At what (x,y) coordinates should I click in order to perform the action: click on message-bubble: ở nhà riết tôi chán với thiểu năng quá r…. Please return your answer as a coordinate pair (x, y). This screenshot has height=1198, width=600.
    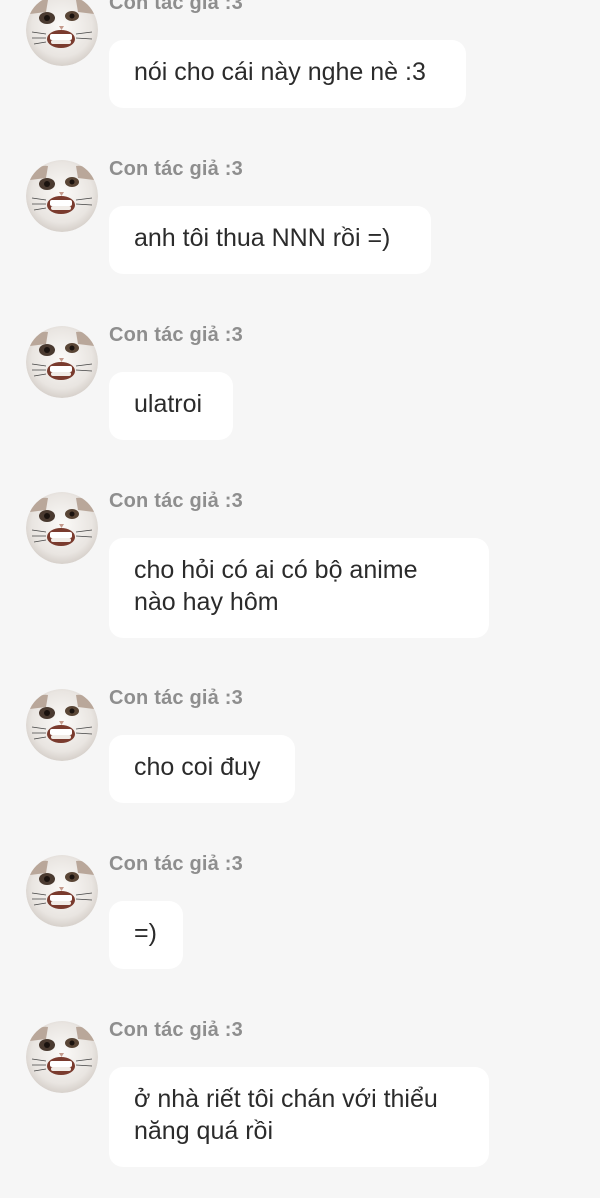
    Looking at the image, I should click on (299, 1117).